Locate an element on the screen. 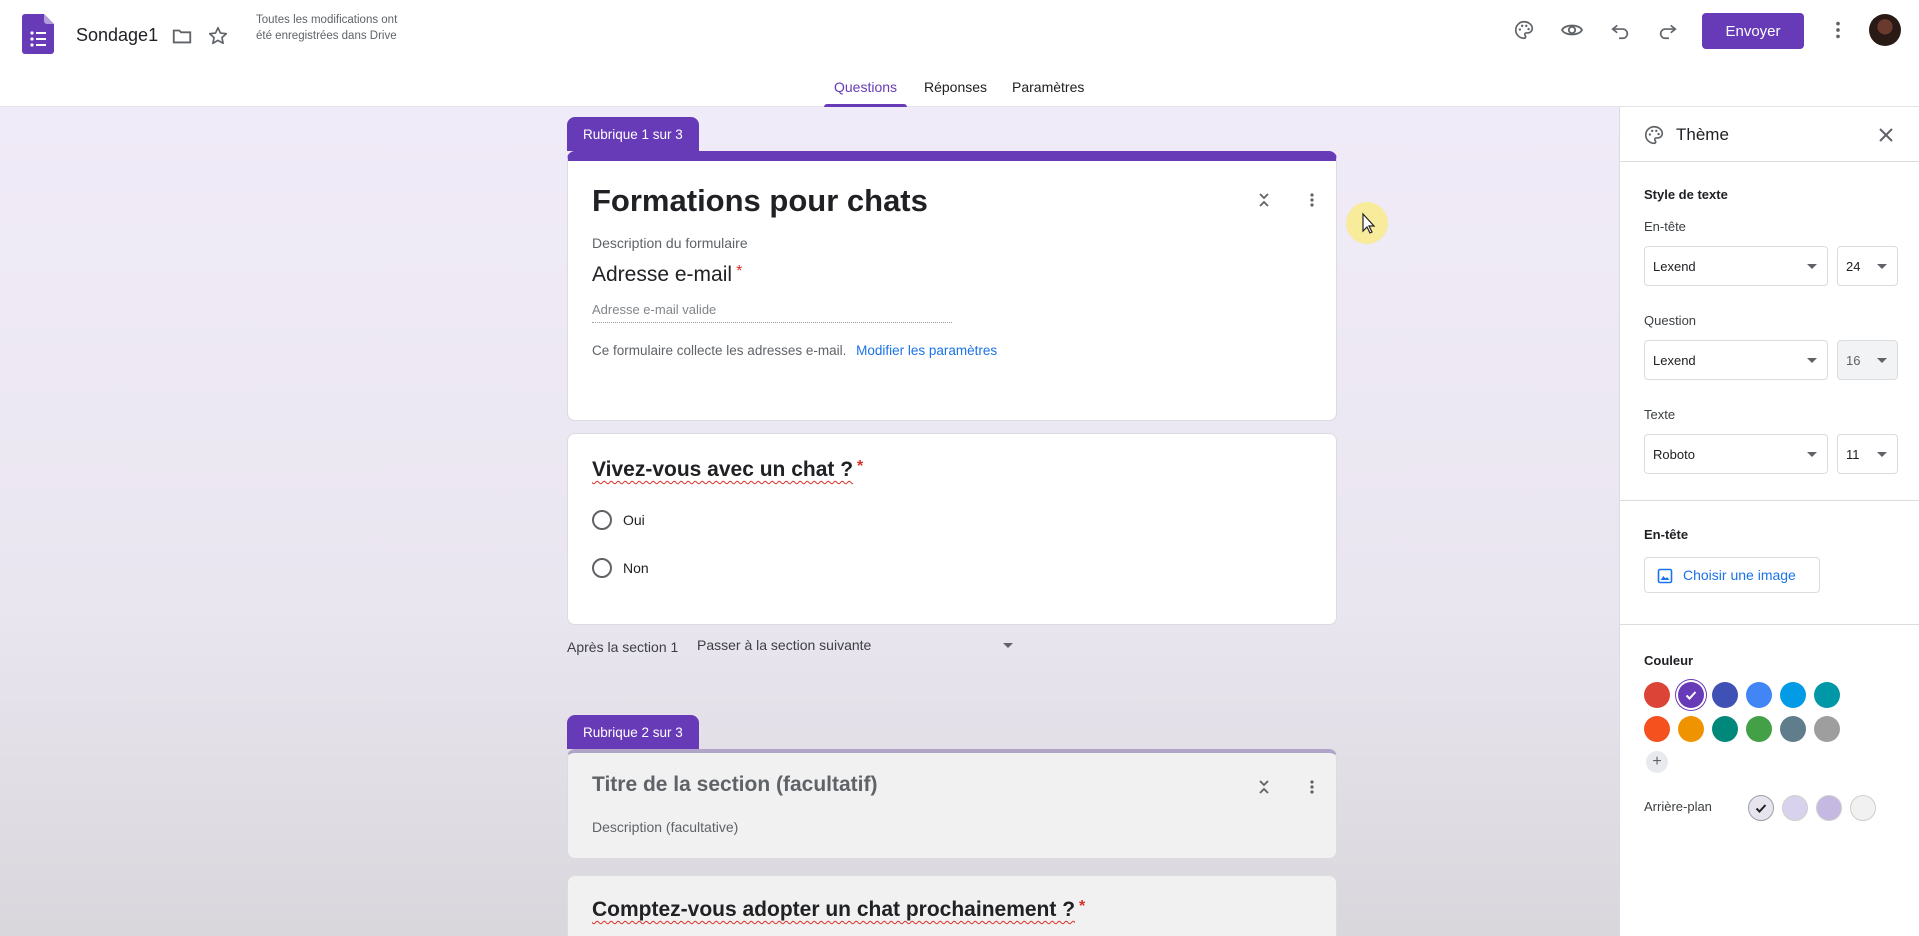  tab-questions: Questions is located at coordinates (865, 93).